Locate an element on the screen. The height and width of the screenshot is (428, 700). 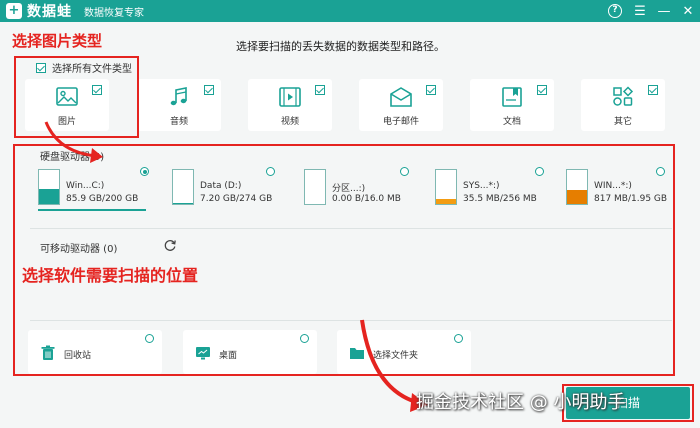
type-label: 其它 is located at coordinates (622, 122).